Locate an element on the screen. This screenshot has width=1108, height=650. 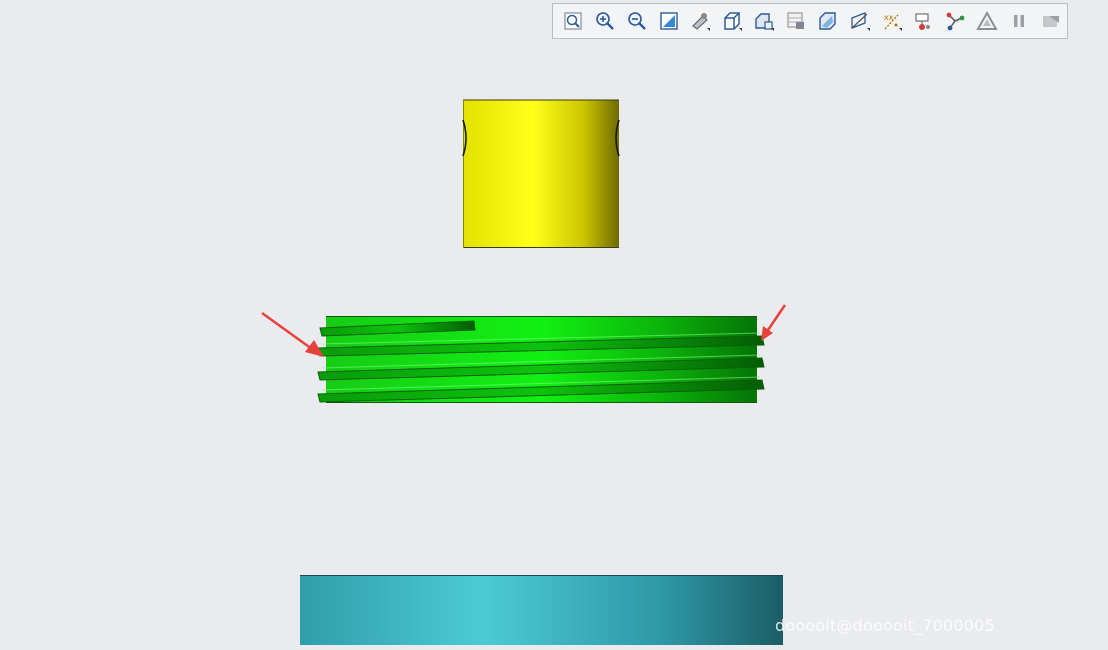
spin-center-icon is located at coordinates (924, 21).